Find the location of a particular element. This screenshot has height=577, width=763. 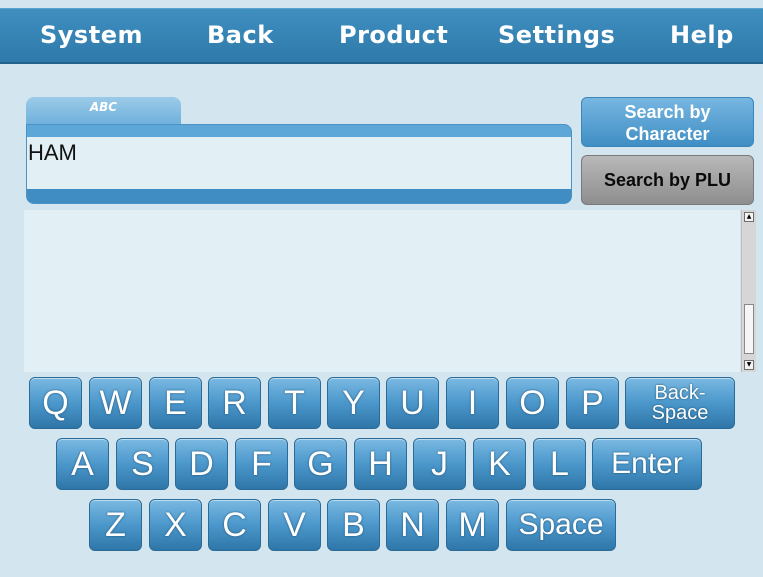

key-u: U is located at coordinates (412, 403).